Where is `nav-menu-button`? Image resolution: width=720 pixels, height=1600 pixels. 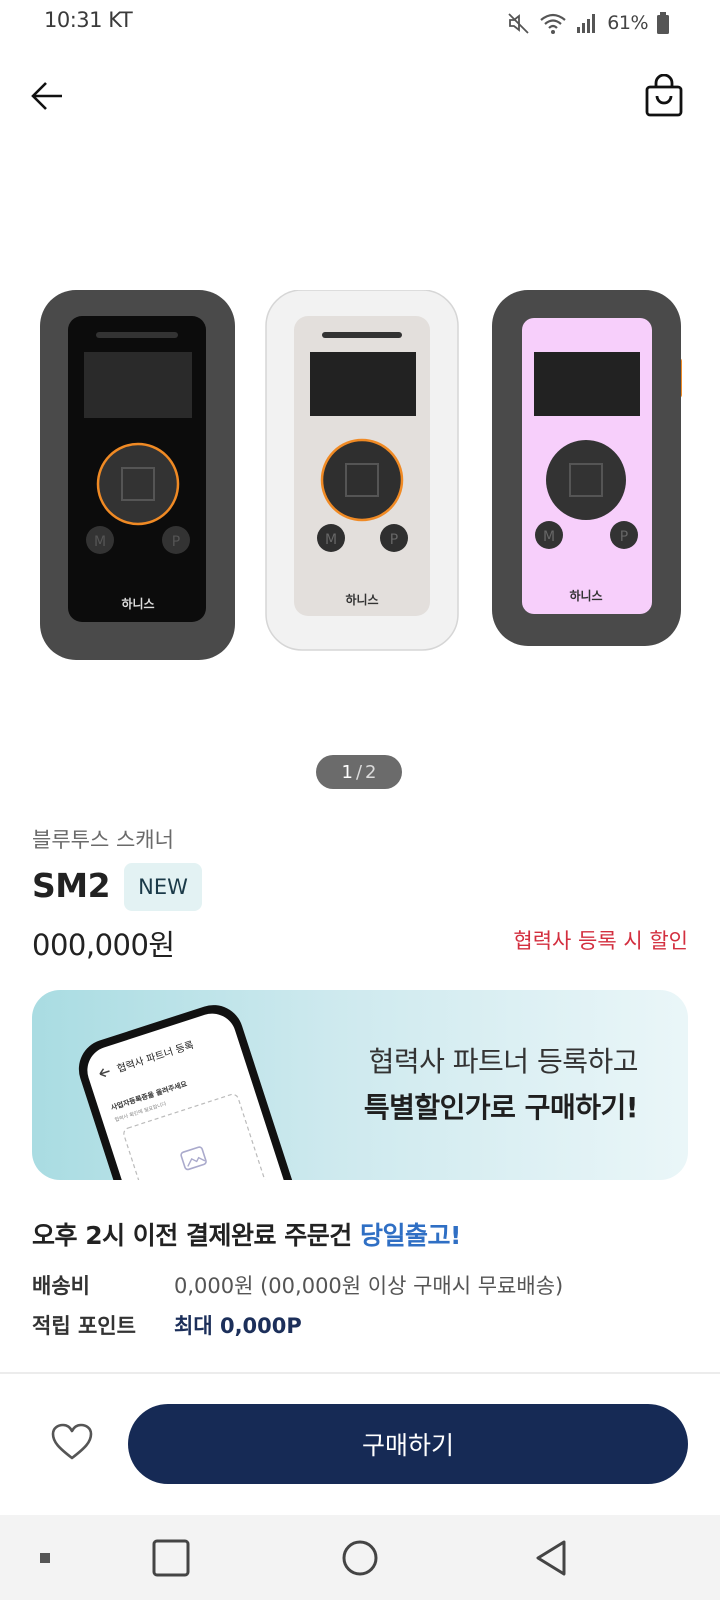
nav-menu-button is located at coordinates (45, 1558).